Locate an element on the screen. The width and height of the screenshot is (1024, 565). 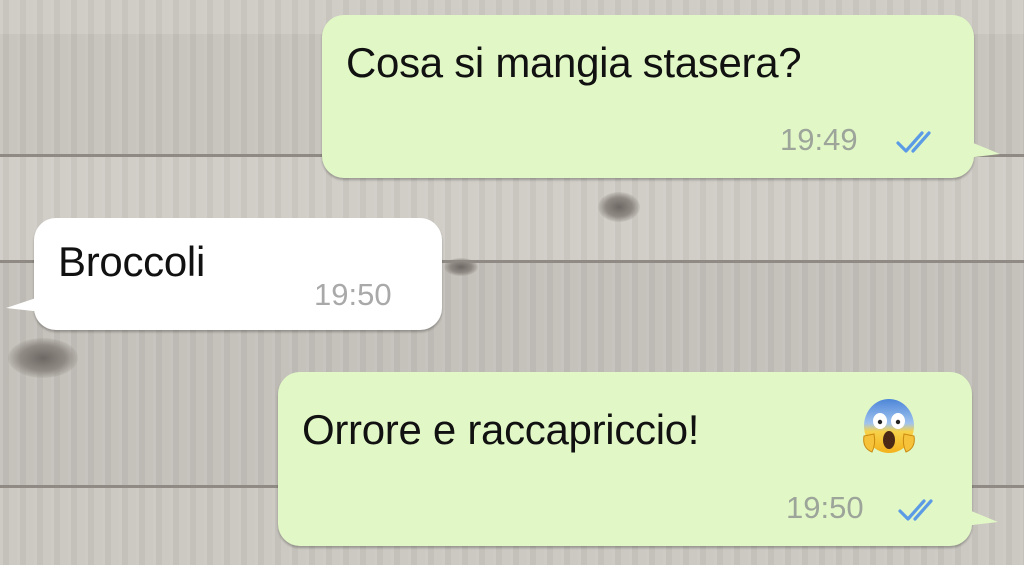
message-text: Cosa si mangia stasera? is located at coordinates (574, 62).